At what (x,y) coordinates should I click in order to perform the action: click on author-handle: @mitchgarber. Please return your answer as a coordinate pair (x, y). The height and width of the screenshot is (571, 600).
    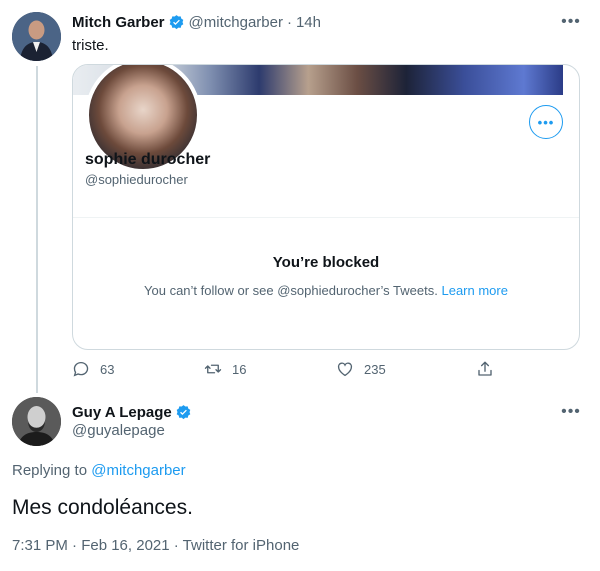
    Looking at the image, I should click on (236, 22).